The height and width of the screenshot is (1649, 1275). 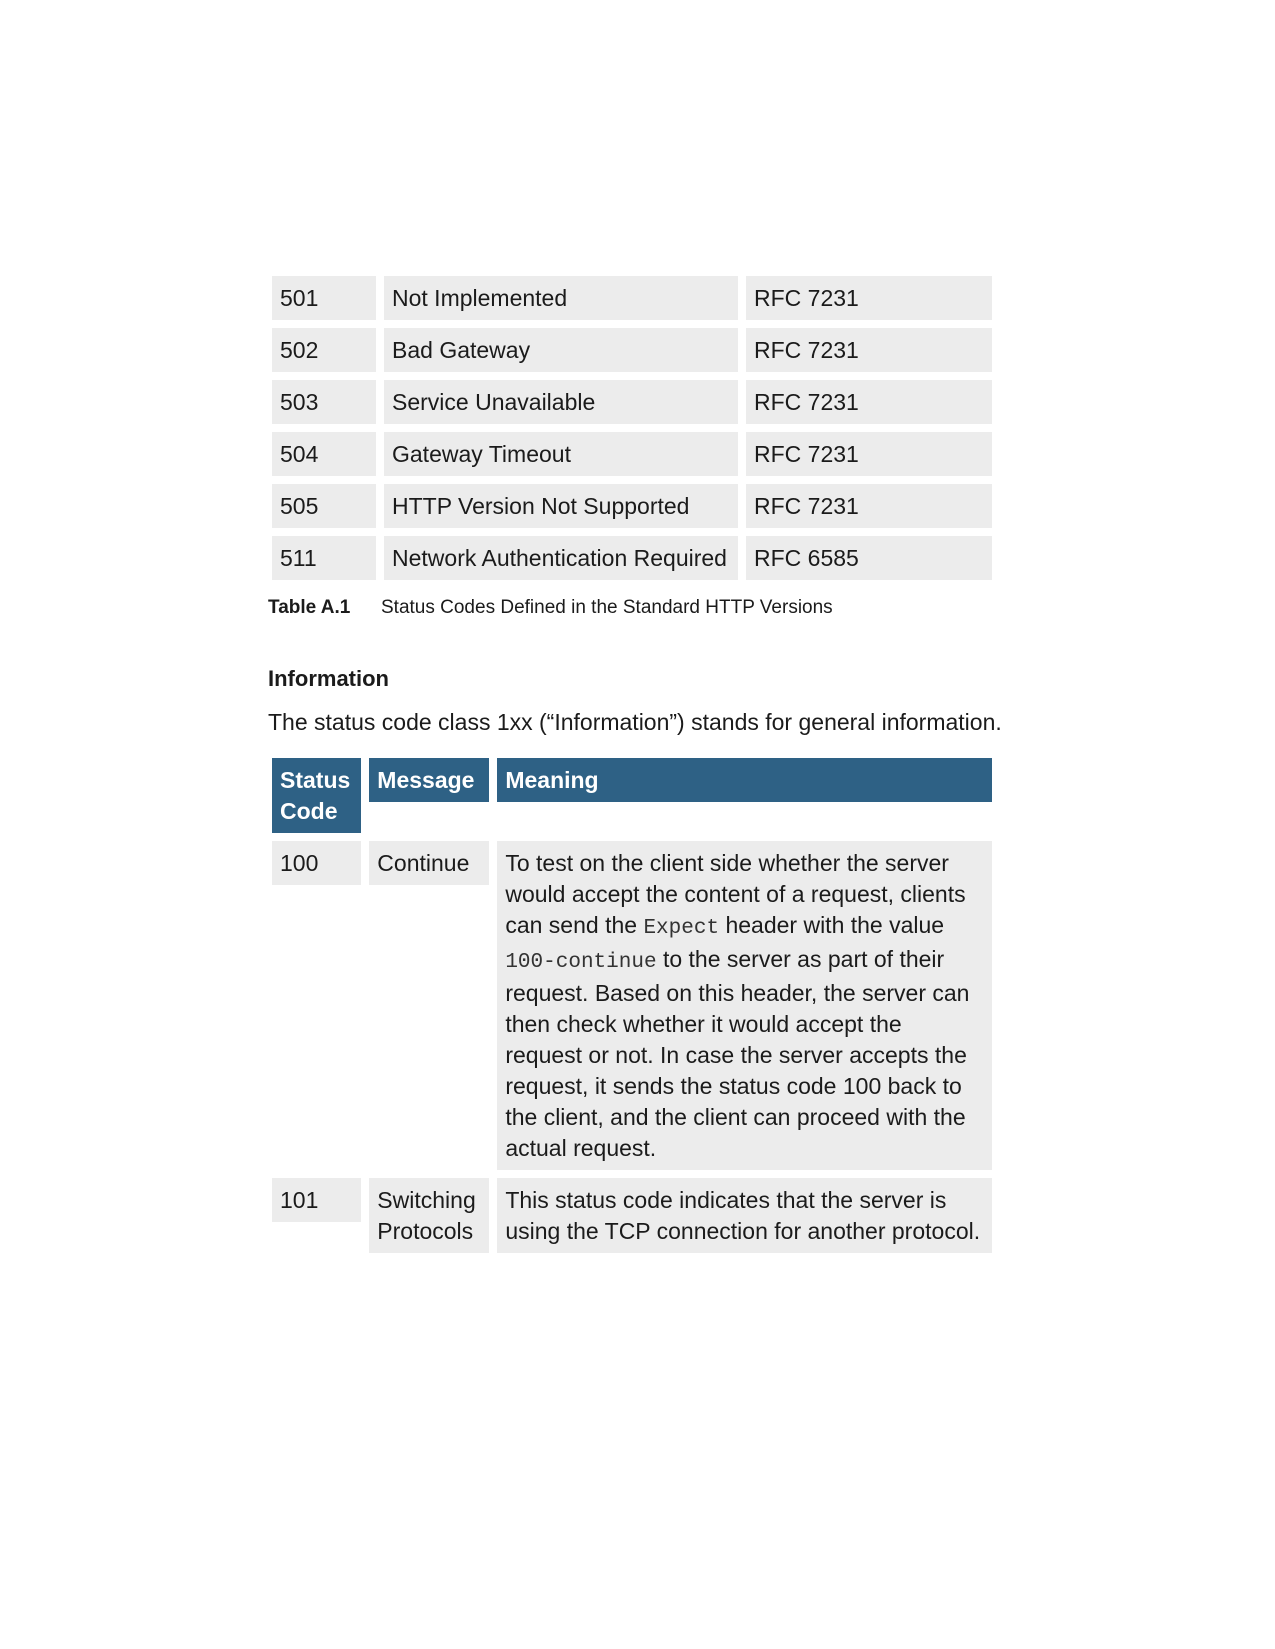 I want to click on status-code-cell: 503, so click(x=324, y=402).